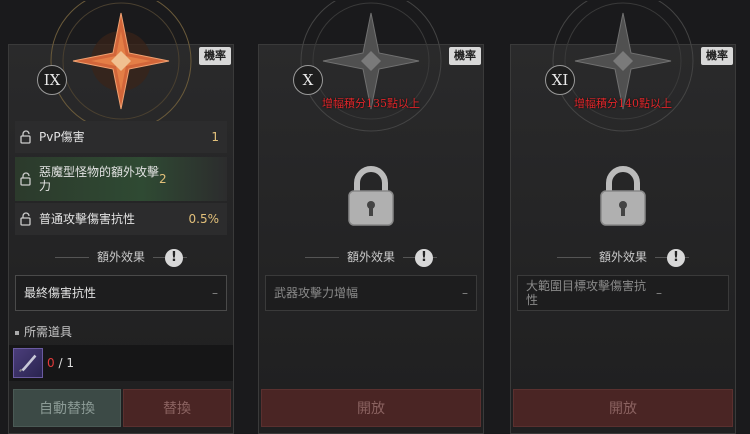 This screenshot has width=750, height=434. Describe the element at coordinates (28, 363) in the screenshot. I see `dagger-item-icon` at that location.